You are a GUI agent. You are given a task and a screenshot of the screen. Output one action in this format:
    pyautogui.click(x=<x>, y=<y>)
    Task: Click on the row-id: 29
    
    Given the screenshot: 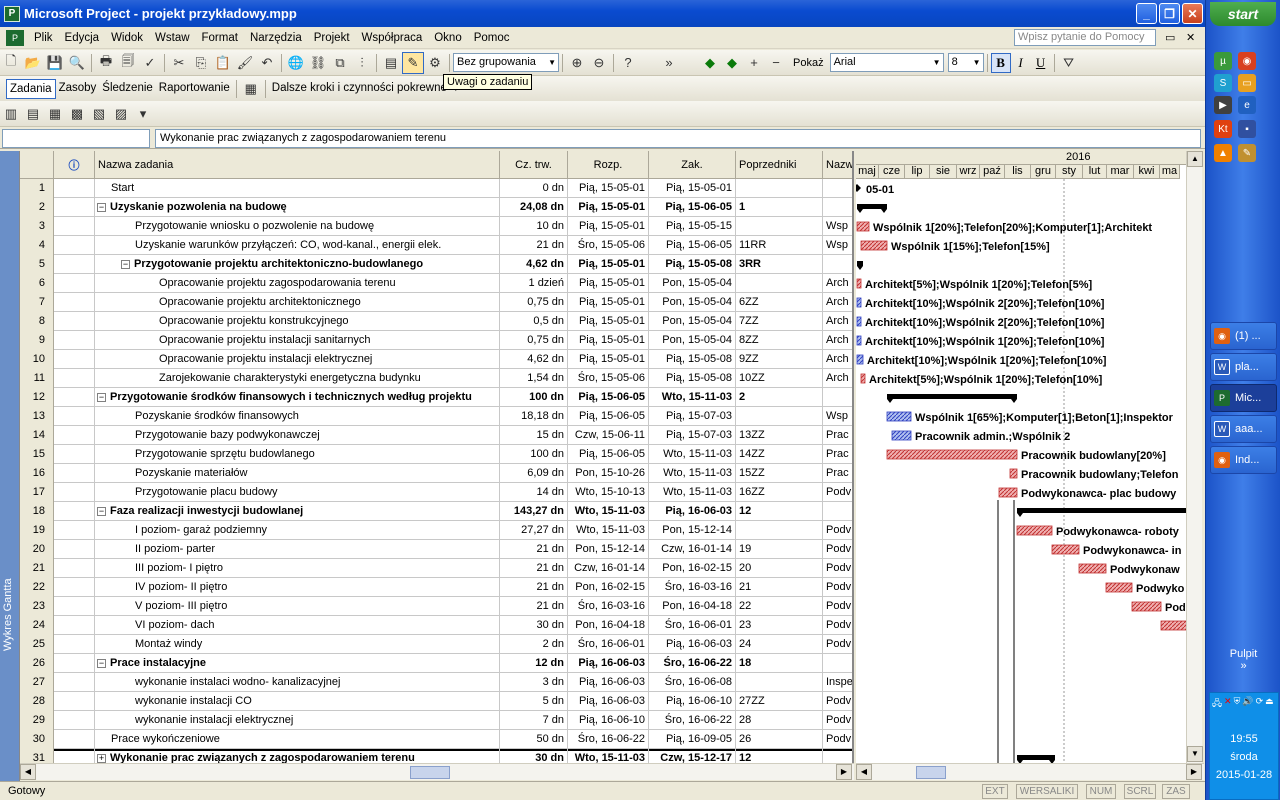 What is the action you would take?
    pyautogui.click(x=37, y=720)
    